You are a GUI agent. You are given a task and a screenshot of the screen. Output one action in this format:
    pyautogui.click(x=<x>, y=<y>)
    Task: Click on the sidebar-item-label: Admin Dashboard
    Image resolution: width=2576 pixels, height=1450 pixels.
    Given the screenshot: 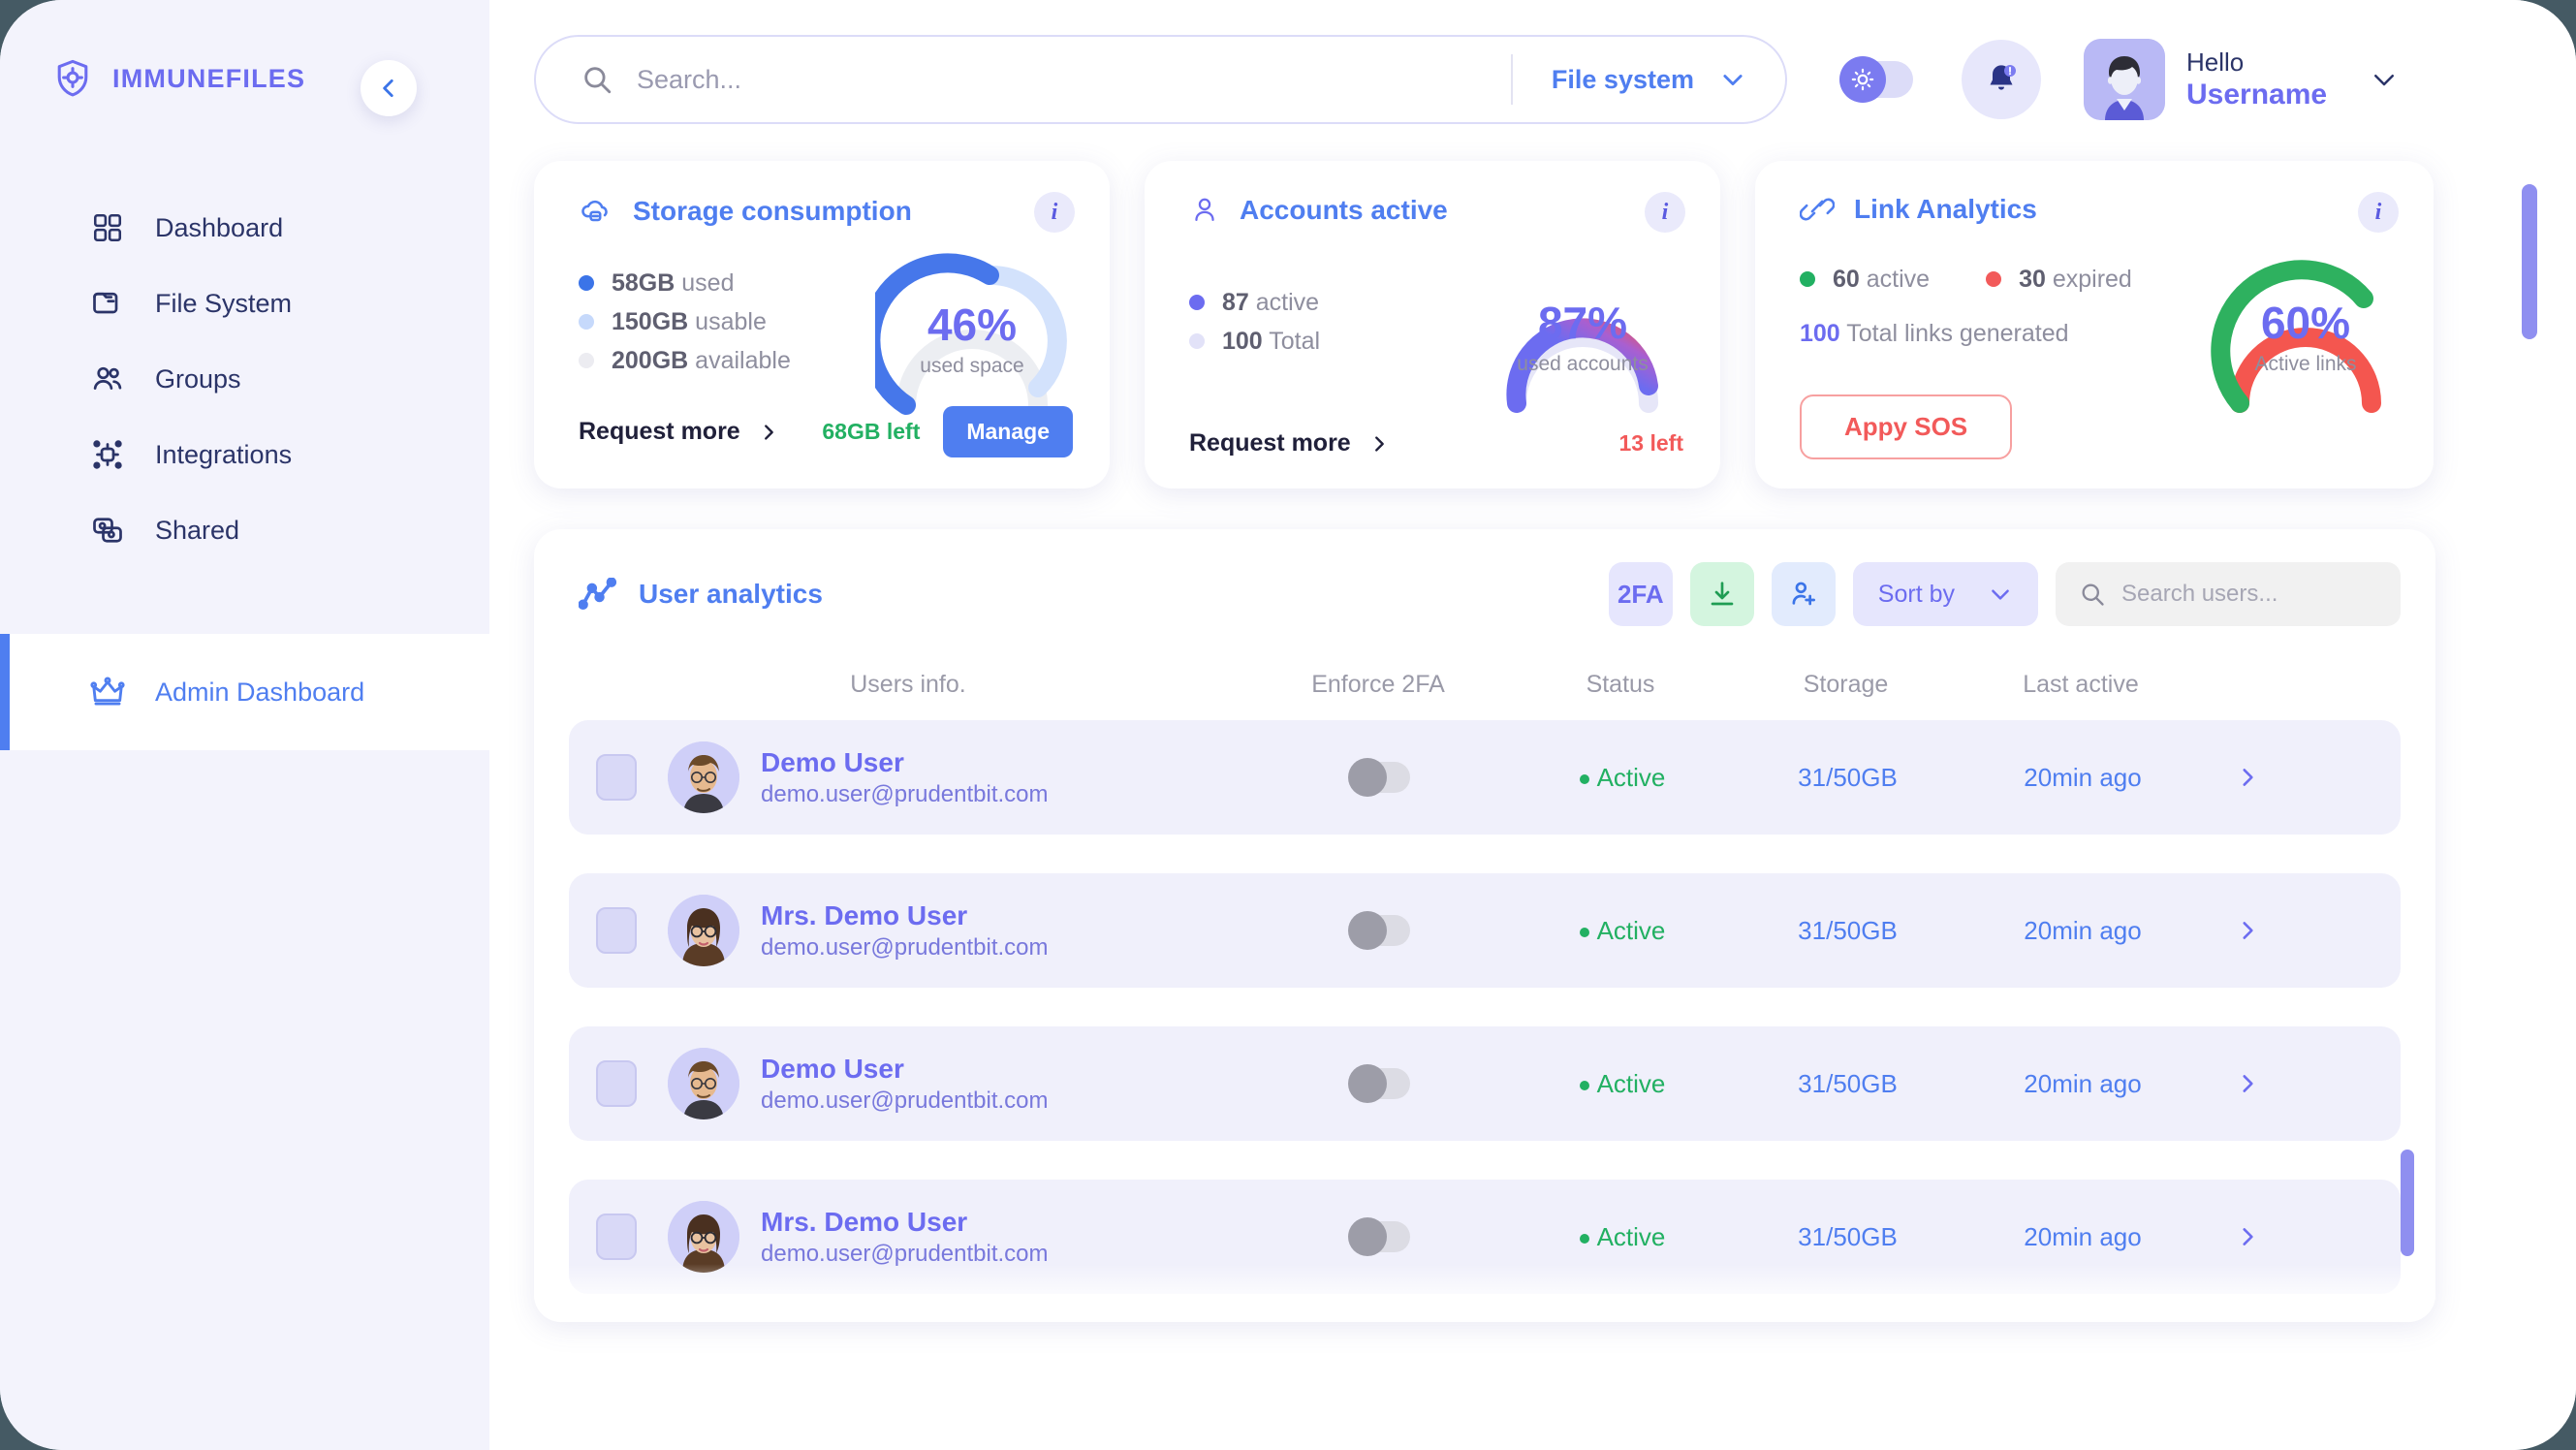 What is the action you would take?
    pyautogui.click(x=260, y=692)
    